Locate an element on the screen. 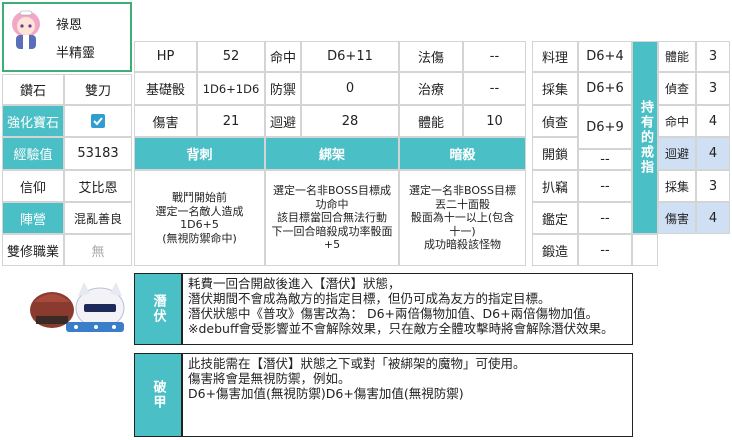 Image resolution: width=732 pixels, height=440 pixels. stat-value-mag: -- is located at coordinates (494, 56).